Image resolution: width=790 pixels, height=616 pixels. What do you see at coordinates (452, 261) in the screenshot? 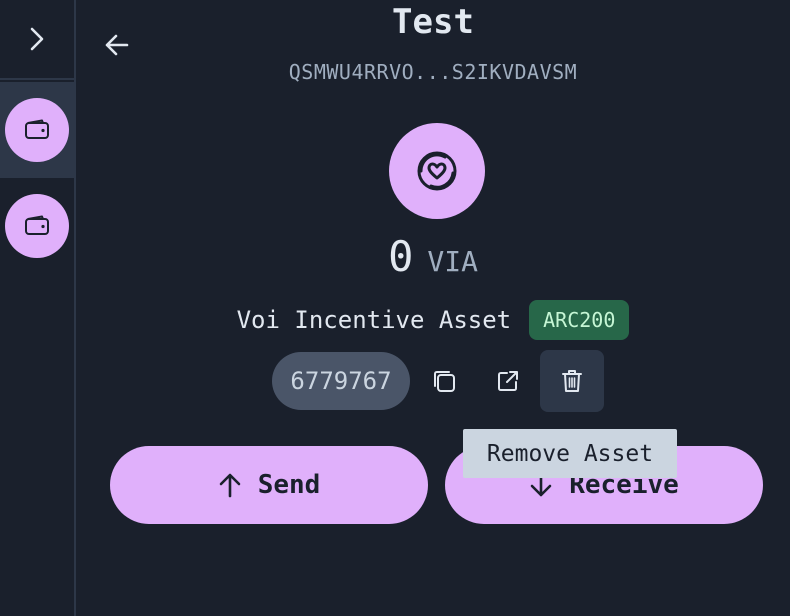
I see `balance-unit: VIA` at bounding box center [452, 261].